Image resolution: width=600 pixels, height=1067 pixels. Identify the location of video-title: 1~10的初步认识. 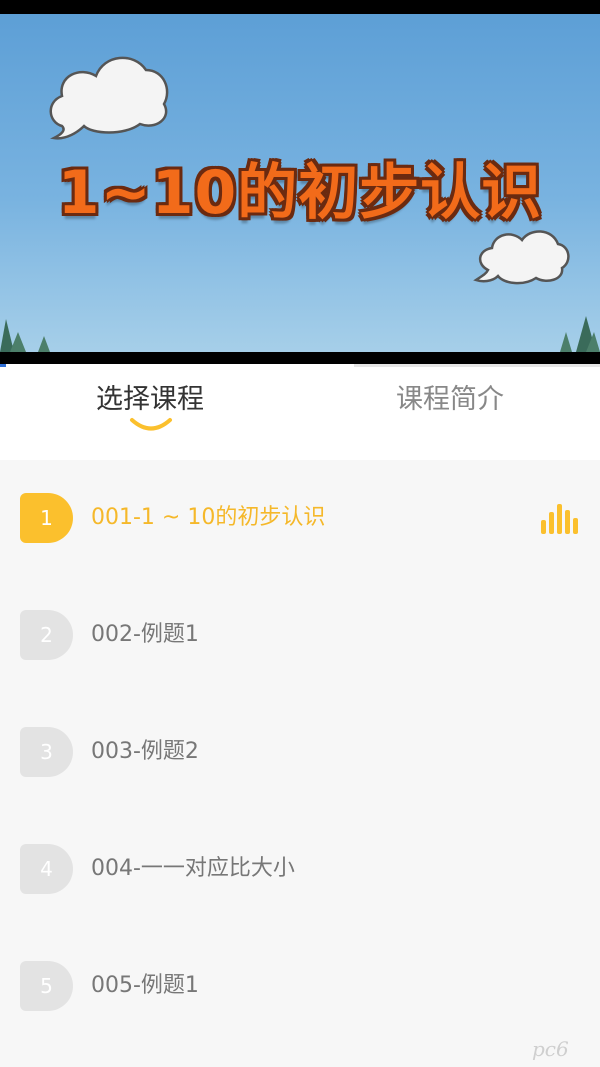
(300, 193).